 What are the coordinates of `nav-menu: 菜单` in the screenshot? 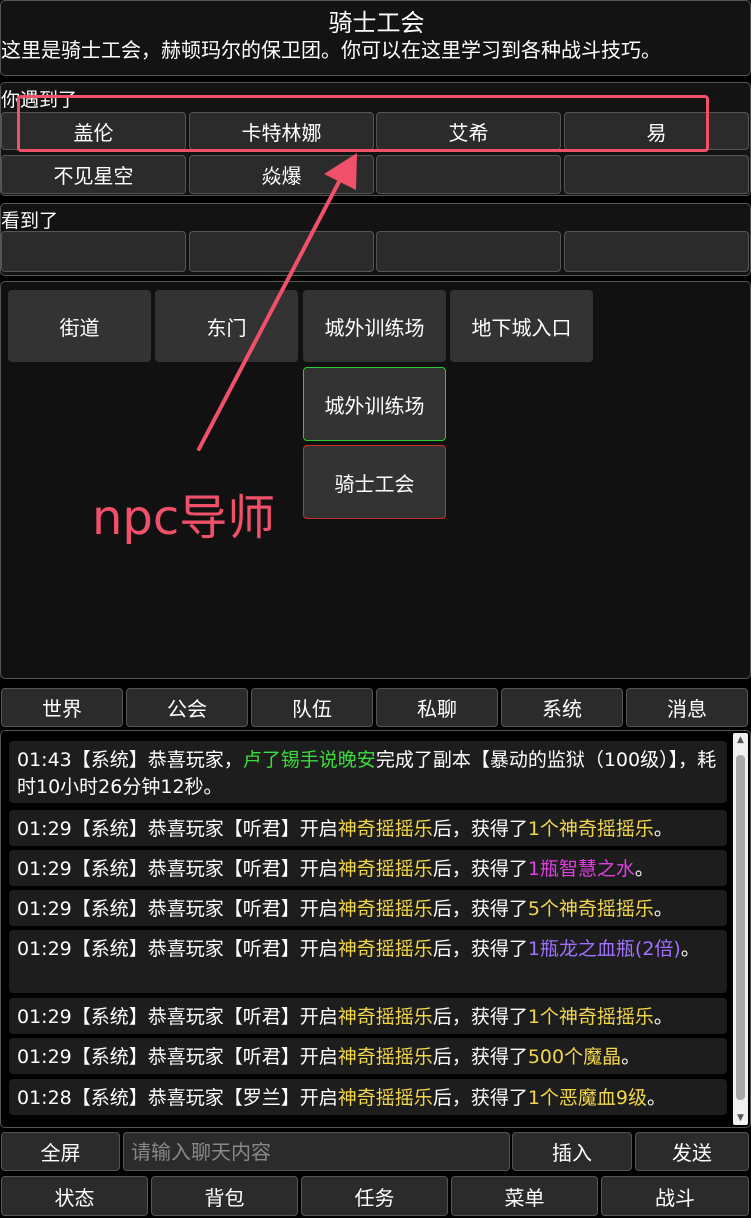 It's located at (524, 1196).